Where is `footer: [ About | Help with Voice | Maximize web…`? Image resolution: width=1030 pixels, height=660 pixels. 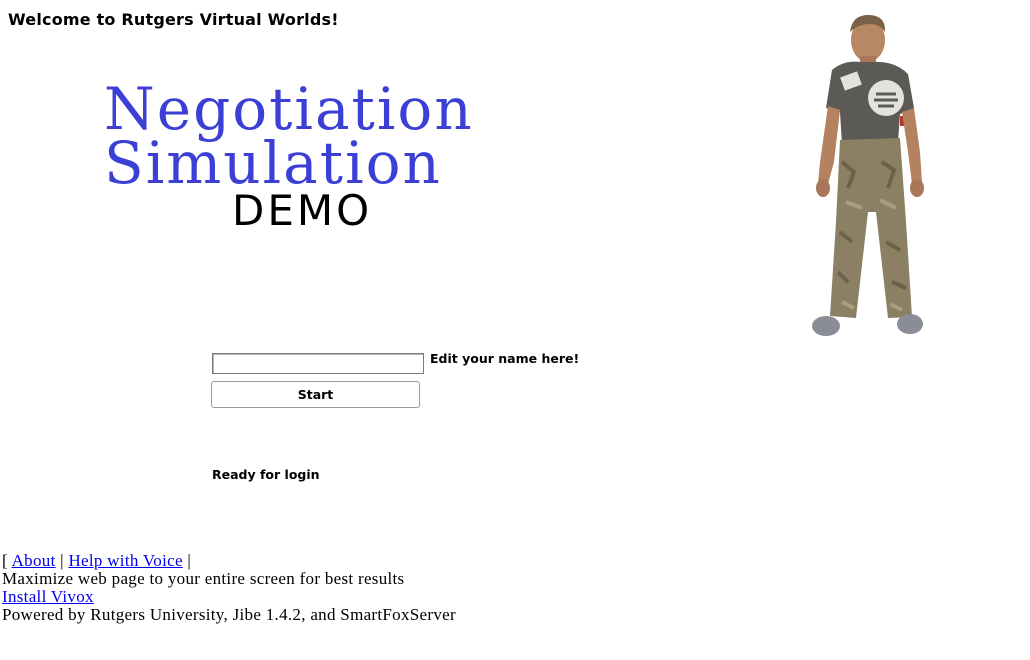
footer: [ About | Help with Voice | Maximize web… is located at coordinates (229, 588).